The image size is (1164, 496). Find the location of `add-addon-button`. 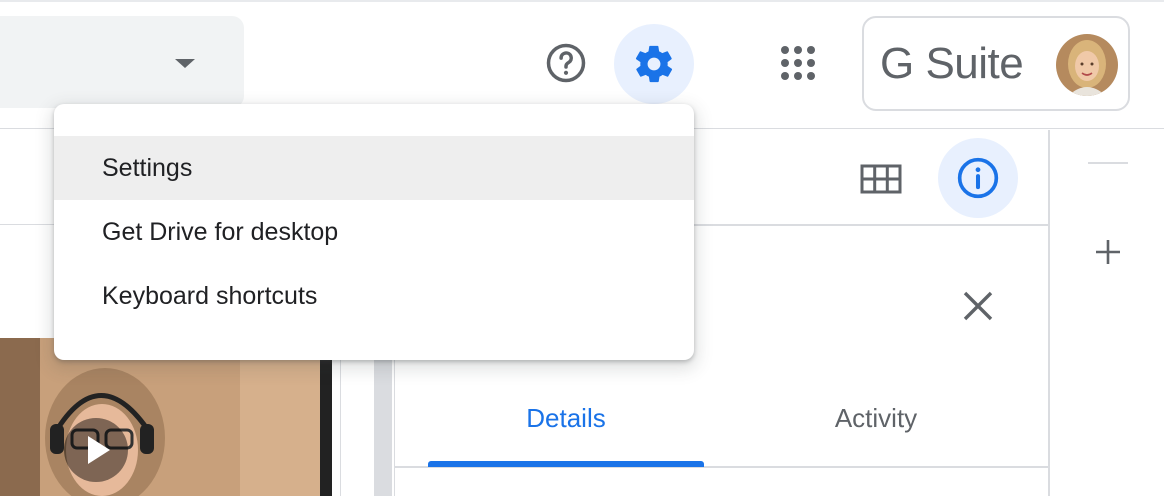

add-addon-button is located at coordinates (1108, 252).